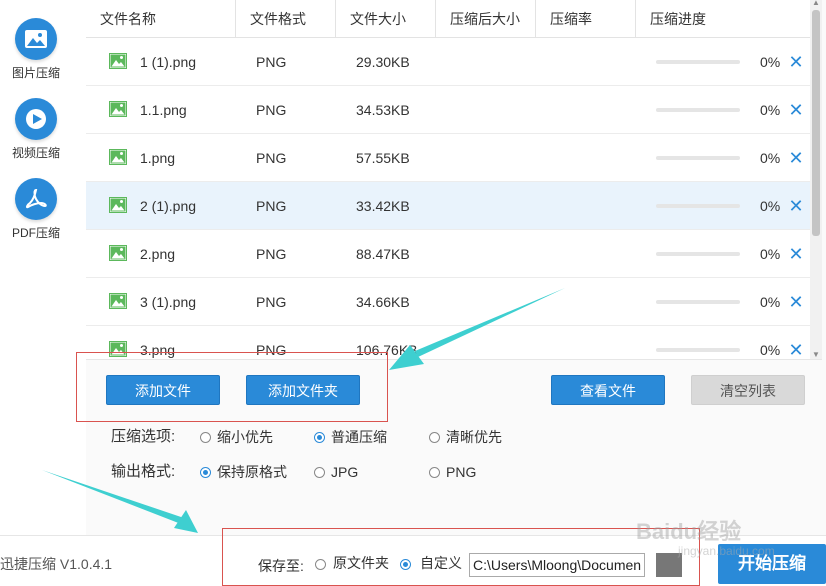 This screenshot has width=826, height=586. I want to click on file-name: 2.png, so click(158, 254).